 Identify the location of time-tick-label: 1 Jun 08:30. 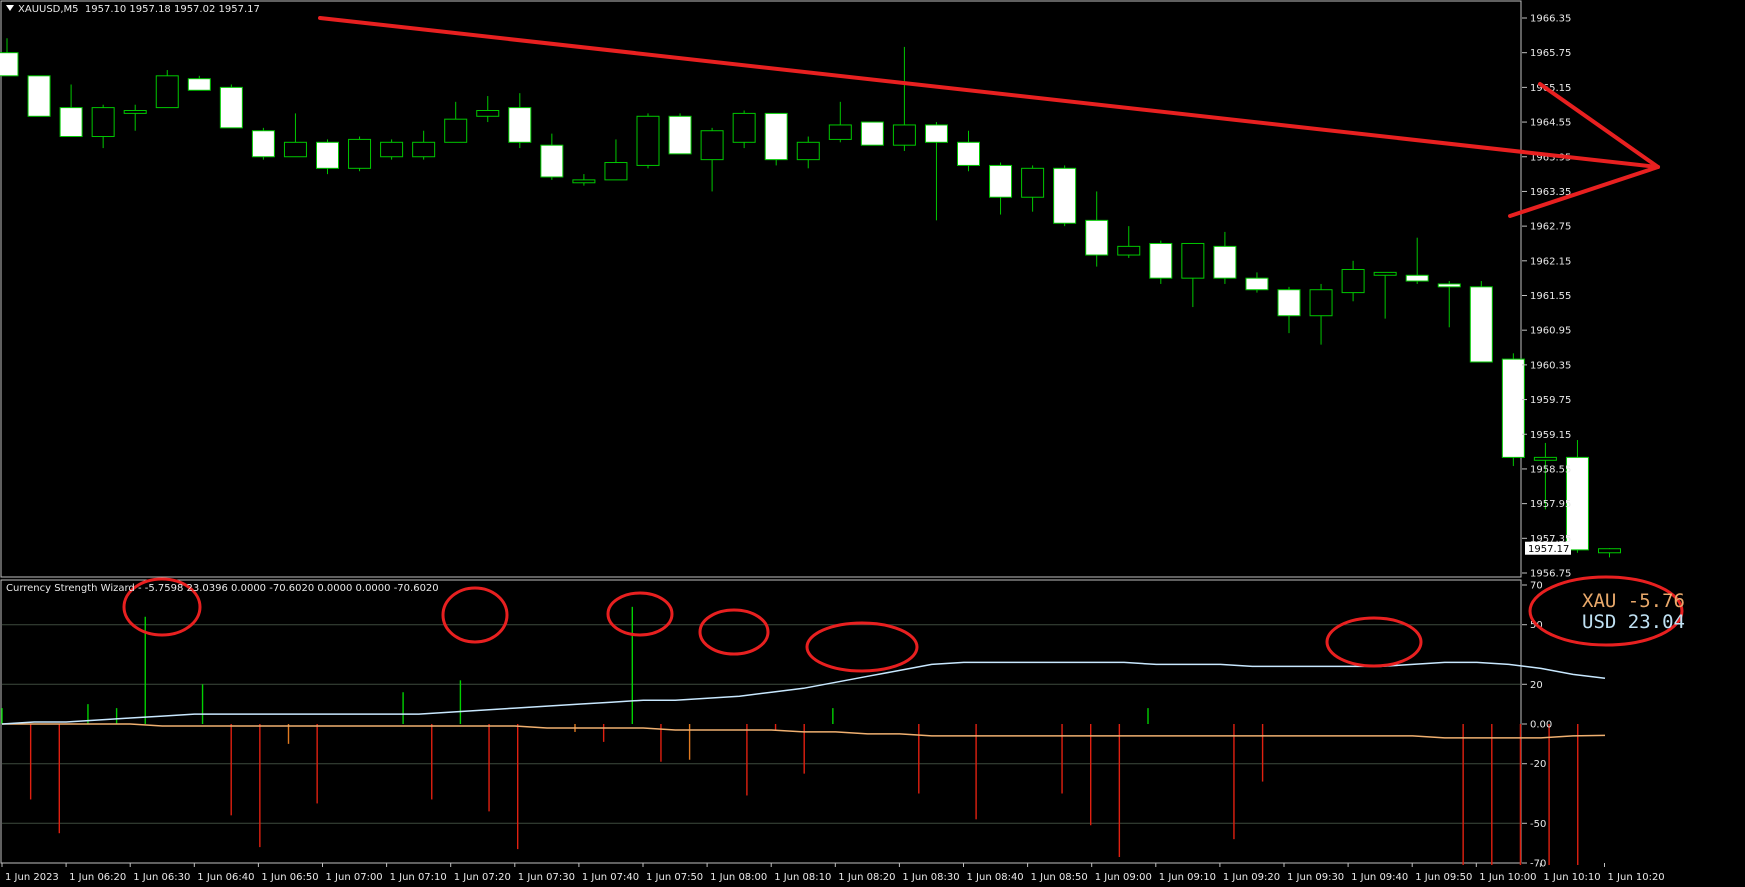
(930, 877).